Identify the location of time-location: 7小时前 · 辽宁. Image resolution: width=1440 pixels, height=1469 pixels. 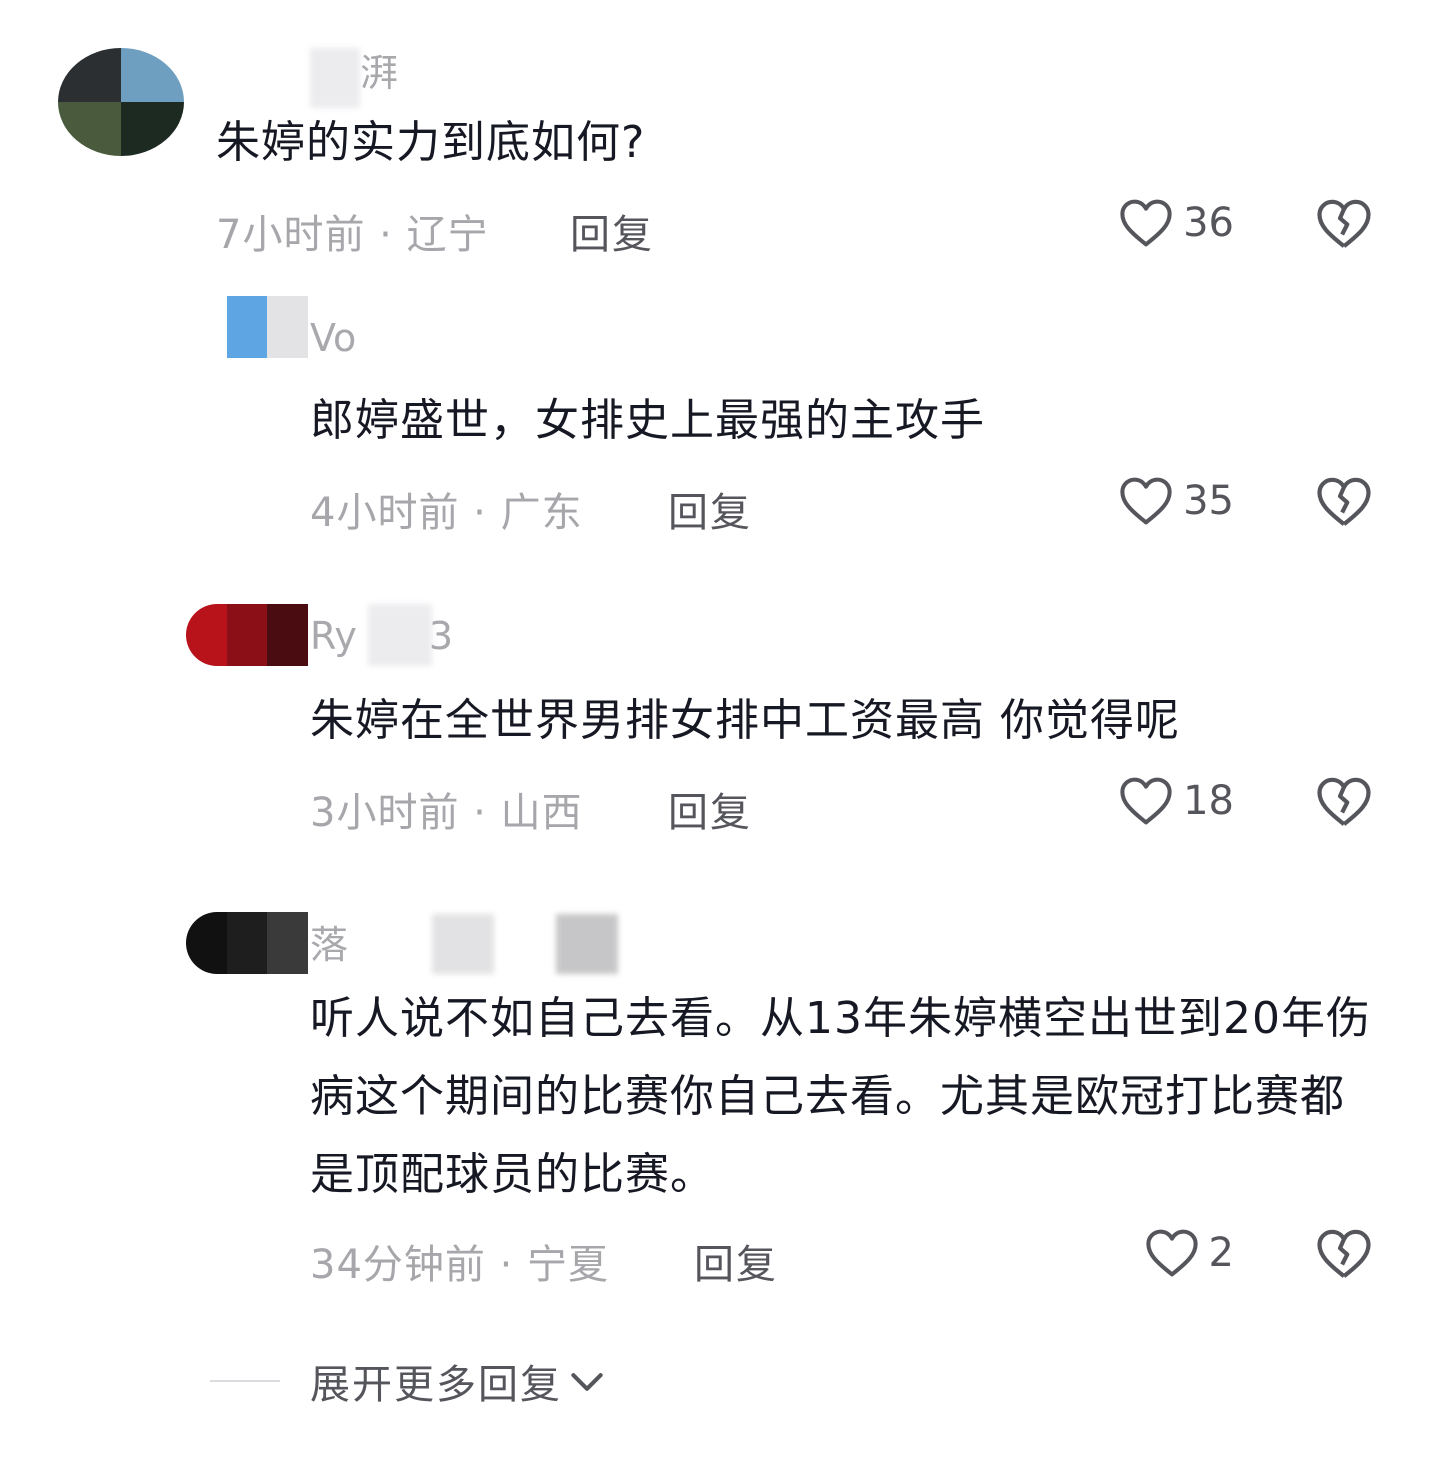
(352, 235).